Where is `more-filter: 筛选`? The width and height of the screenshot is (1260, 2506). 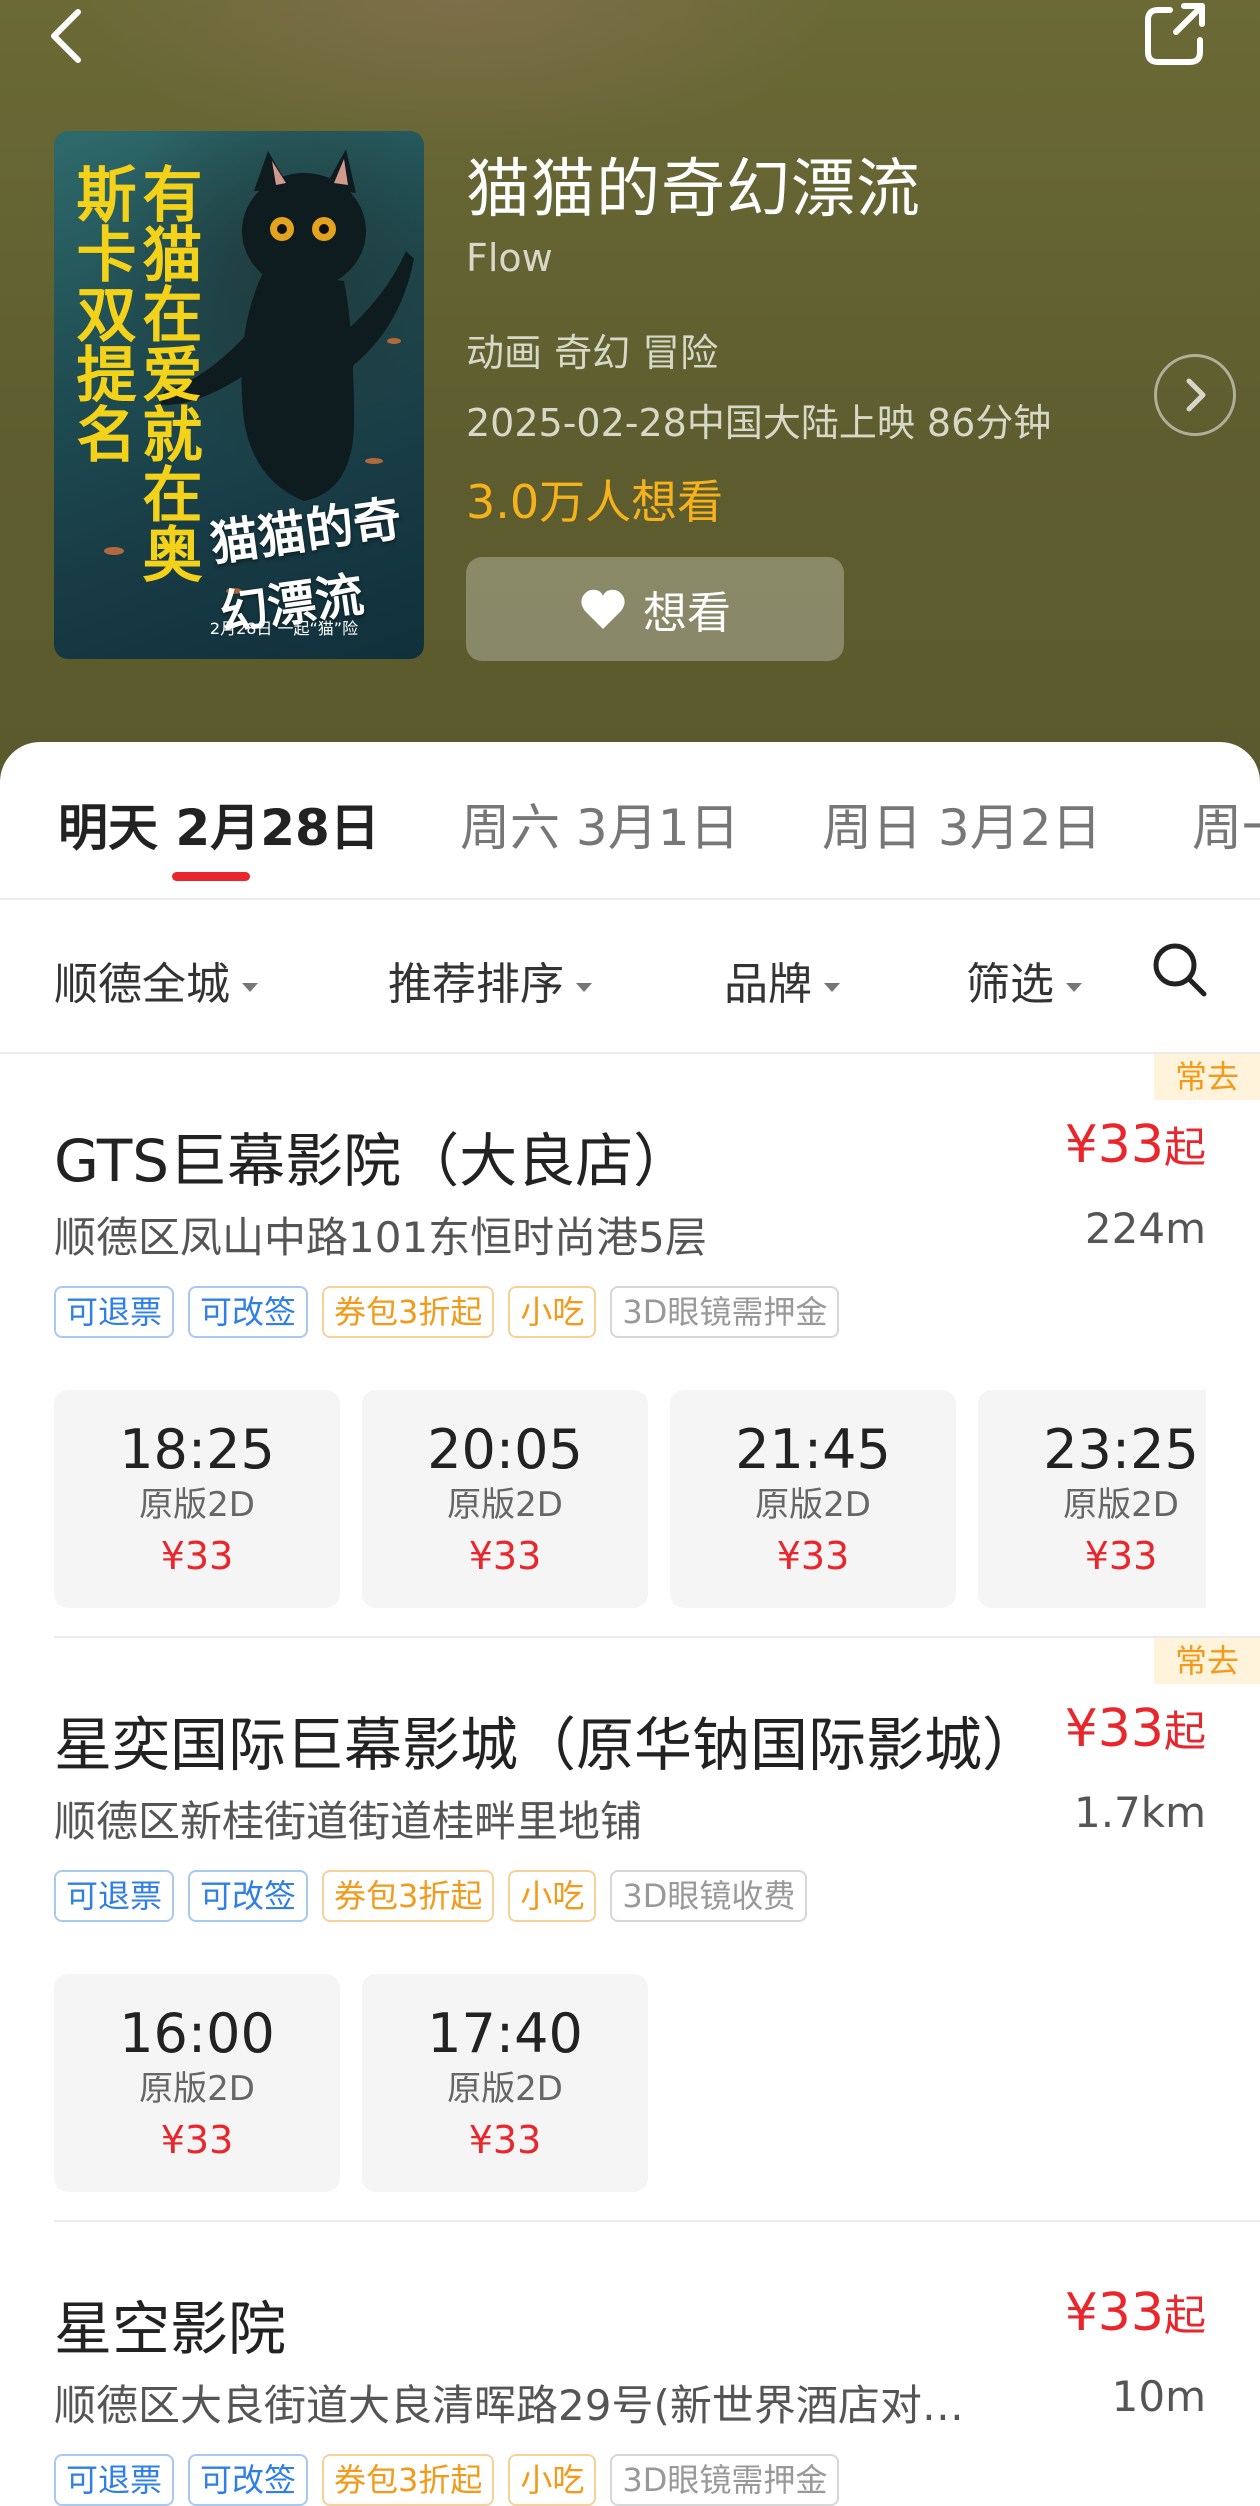
more-filter: 筛选 is located at coordinates (1024, 980).